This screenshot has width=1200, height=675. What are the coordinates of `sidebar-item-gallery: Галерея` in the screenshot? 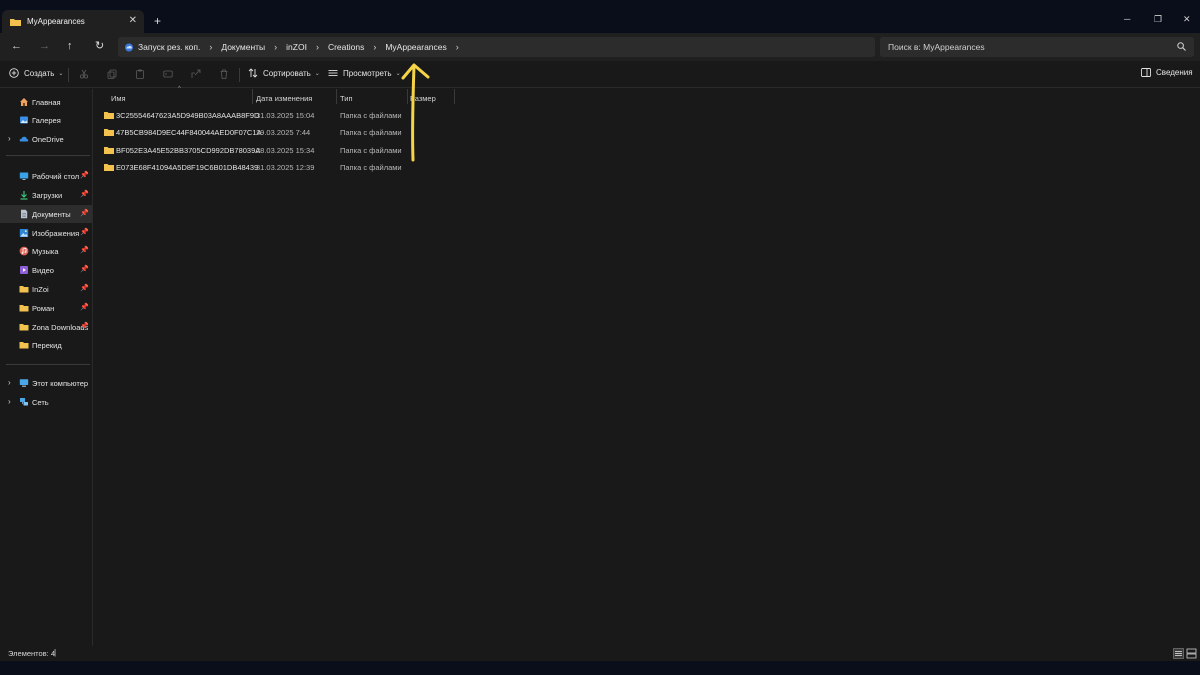 It's located at (46, 120).